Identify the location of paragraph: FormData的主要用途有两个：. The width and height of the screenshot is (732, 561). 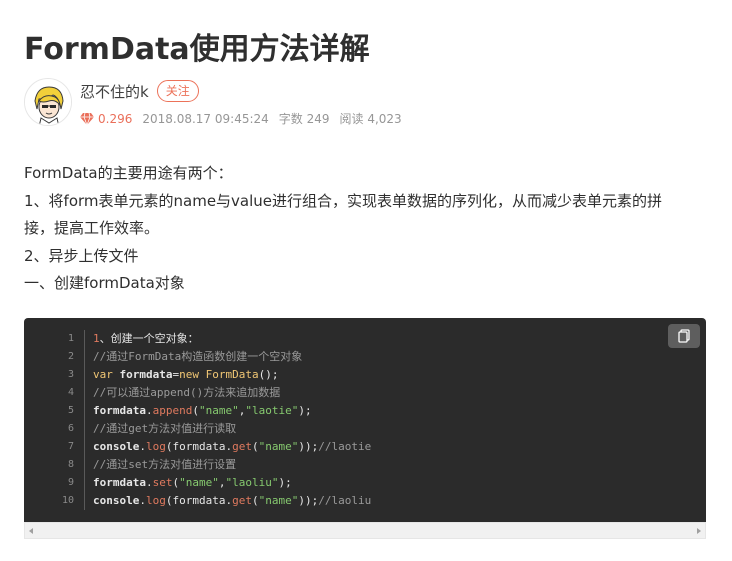
(128, 173).